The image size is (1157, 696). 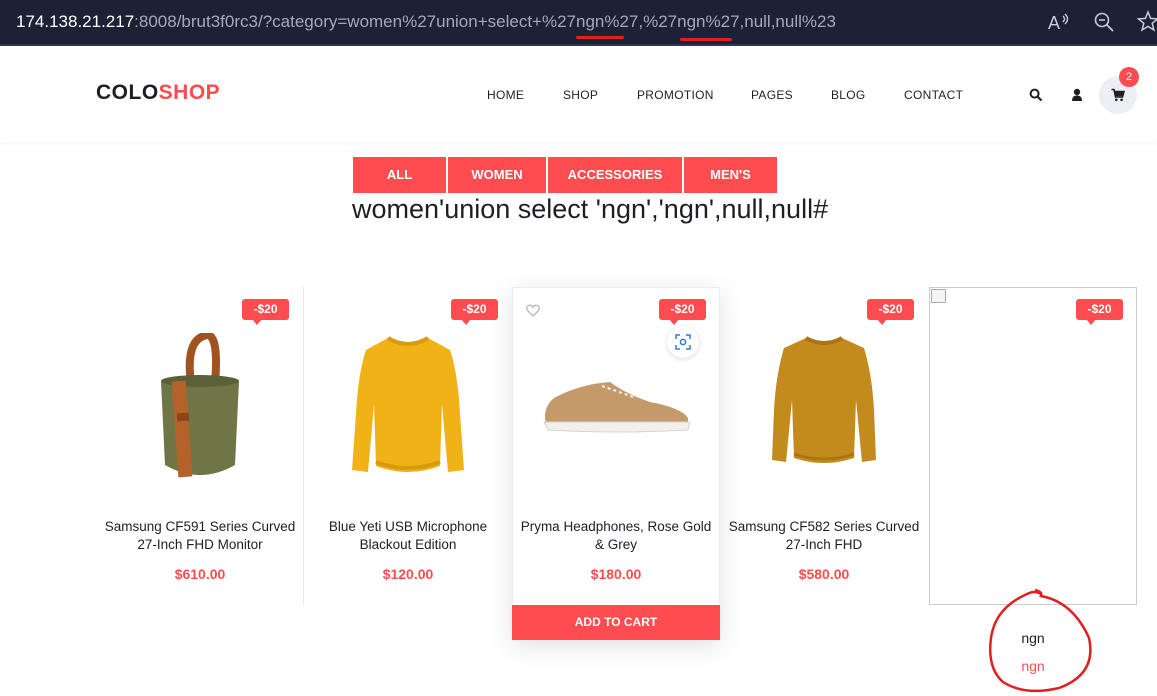 What do you see at coordinates (1054, 23) in the screenshot?
I see `svg-text: A` at bounding box center [1054, 23].